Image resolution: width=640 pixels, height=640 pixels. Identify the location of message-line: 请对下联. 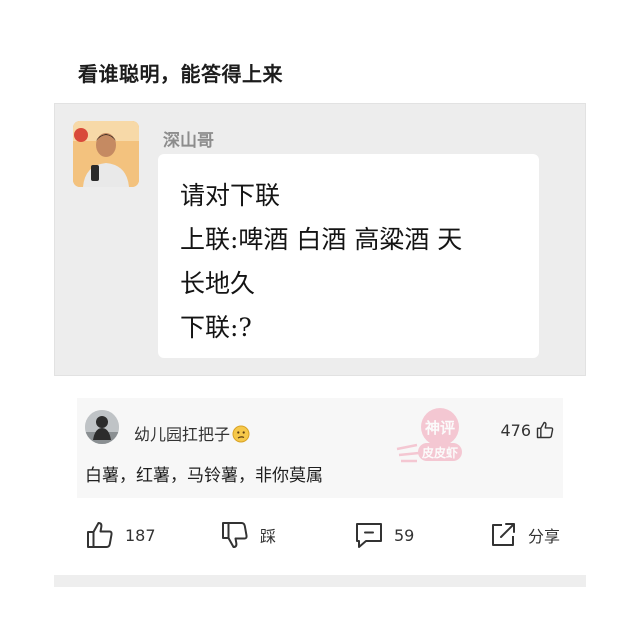
(230, 195).